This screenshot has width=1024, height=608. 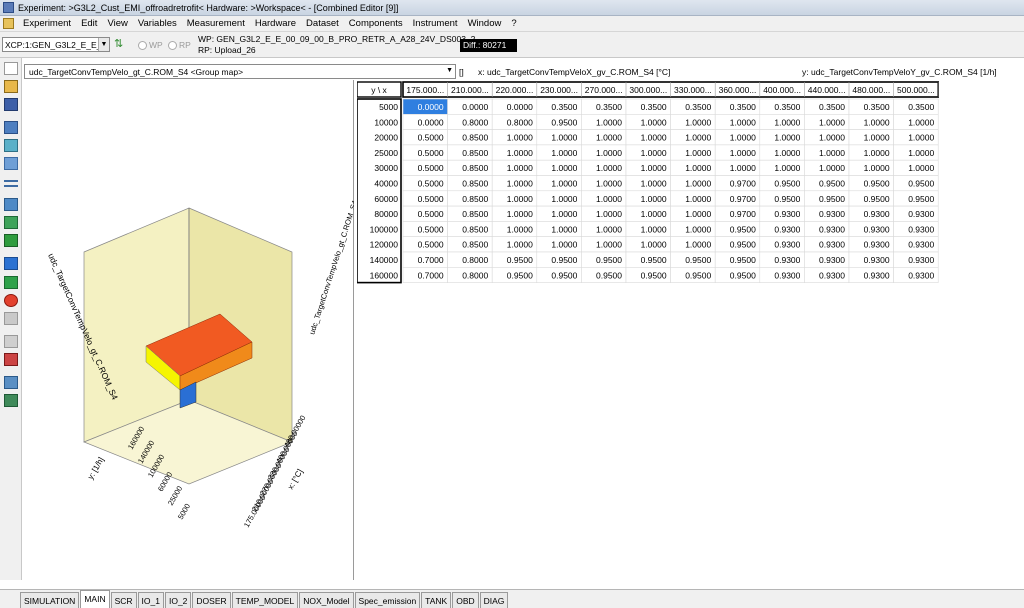 What do you see at coordinates (50, 600) in the screenshot?
I see `tab-simulation: SIMULATION` at bounding box center [50, 600].